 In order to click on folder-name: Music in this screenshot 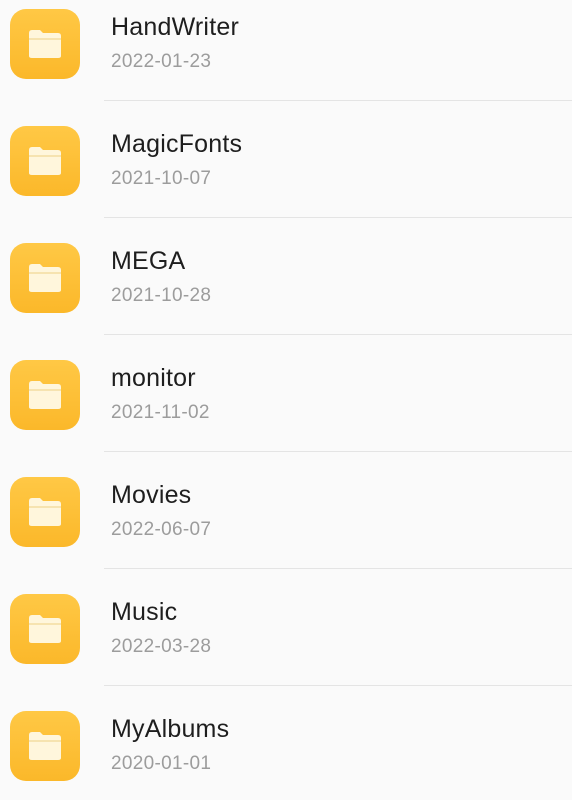, I will do `click(144, 612)`.